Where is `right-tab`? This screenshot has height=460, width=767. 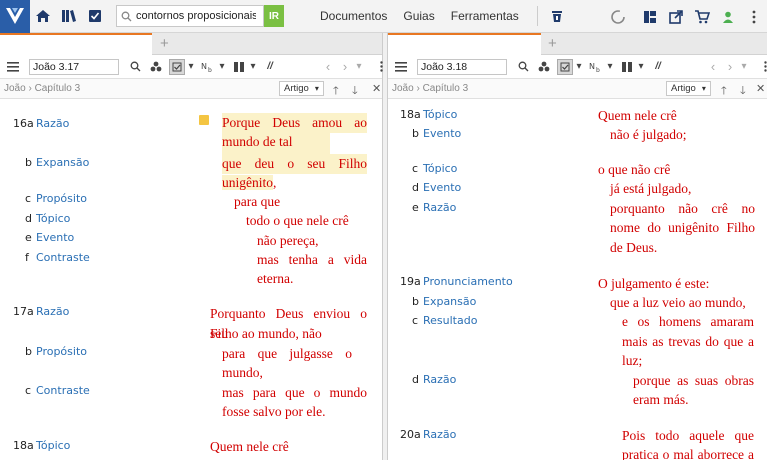 right-tab is located at coordinates (464, 44).